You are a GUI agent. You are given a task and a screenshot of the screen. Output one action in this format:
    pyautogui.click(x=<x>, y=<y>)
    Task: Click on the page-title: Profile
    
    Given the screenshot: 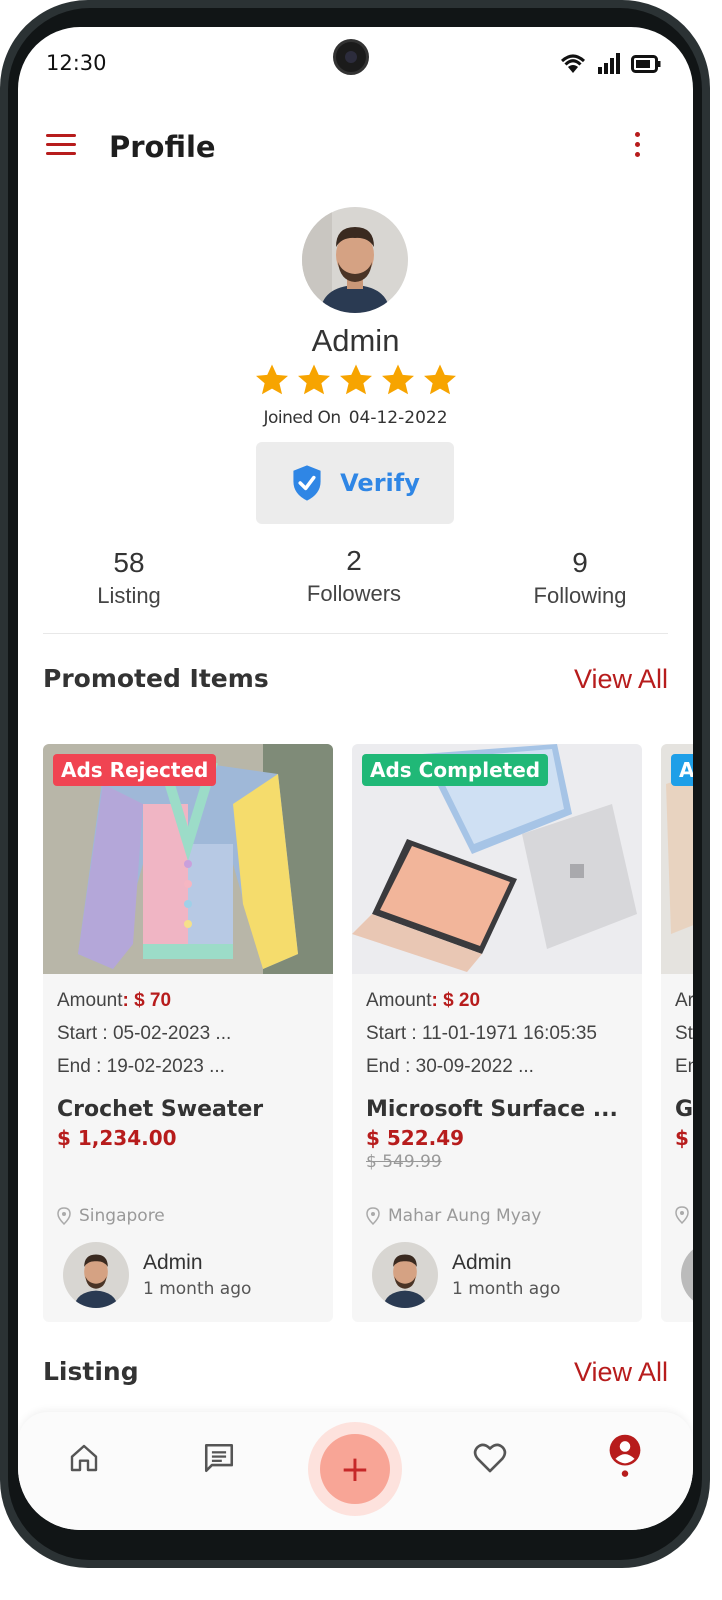 What is the action you would take?
    pyautogui.click(x=162, y=147)
    